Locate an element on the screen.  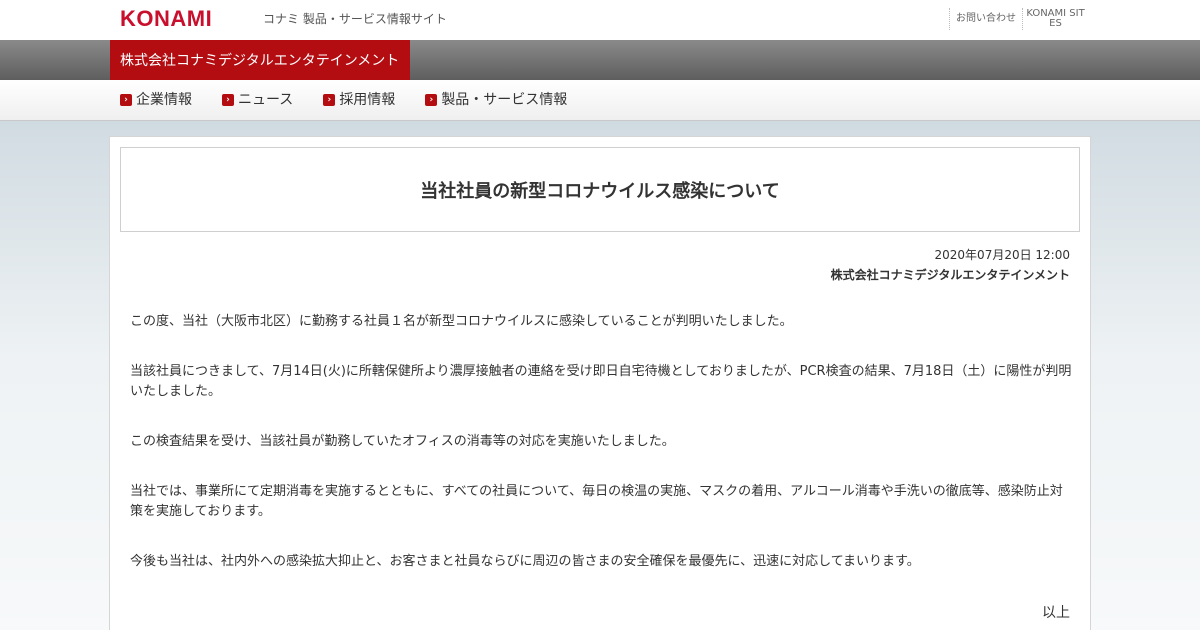
site-label: コナミ 製品・サービス情報サイト is located at coordinates (355, 19).